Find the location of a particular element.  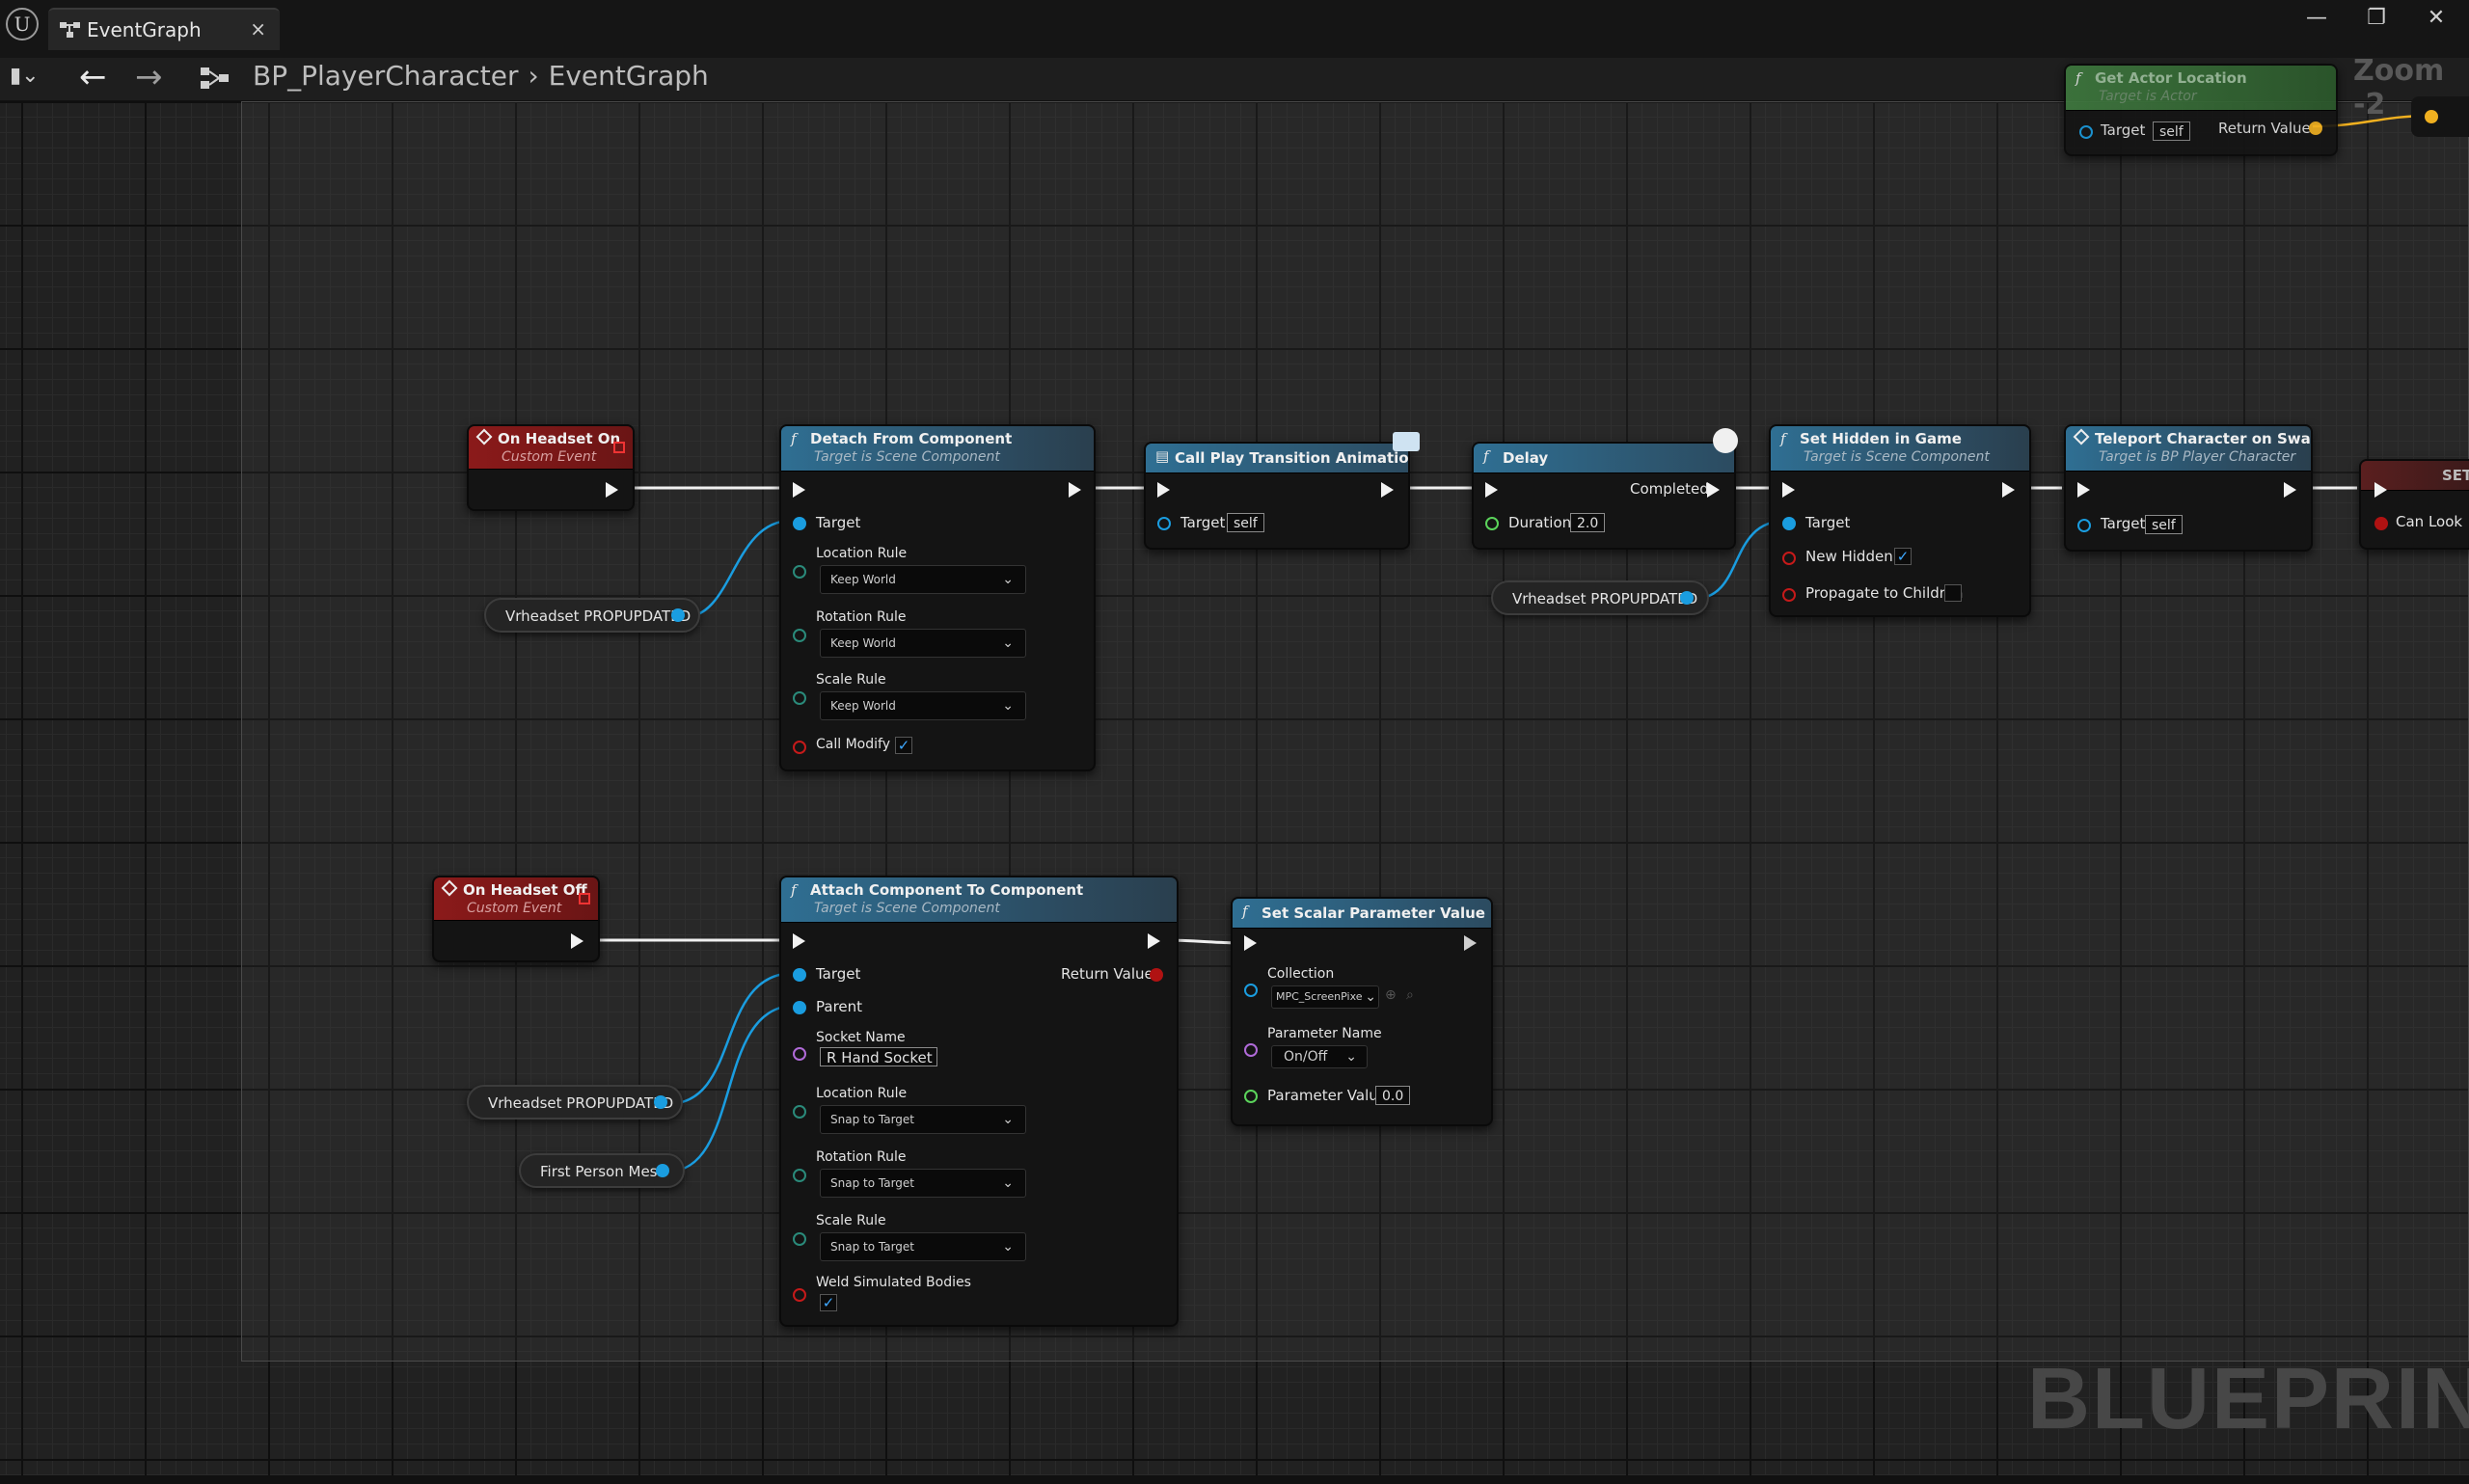

browse-asset-icon: ⊕ is located at coordinates (1391, 995).